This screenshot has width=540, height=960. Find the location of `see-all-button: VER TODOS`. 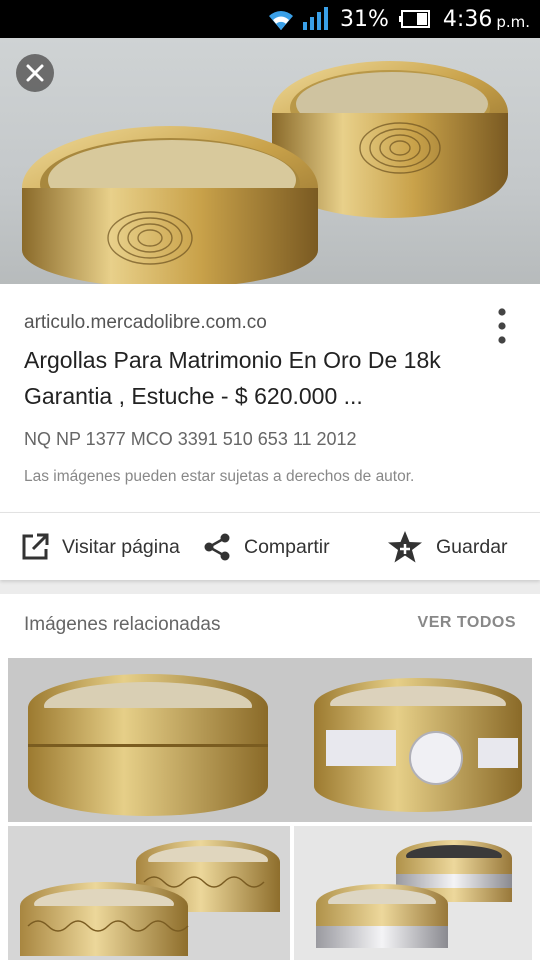

see-all-button: VER TODOS is located at coordinates (467, 623).